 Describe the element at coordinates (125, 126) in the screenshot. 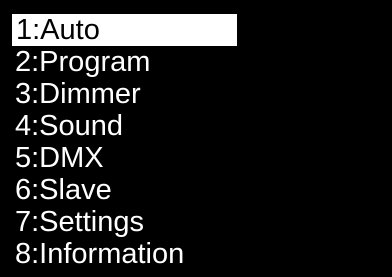

I see `menu-item-sound: 4:Sound` at that location.